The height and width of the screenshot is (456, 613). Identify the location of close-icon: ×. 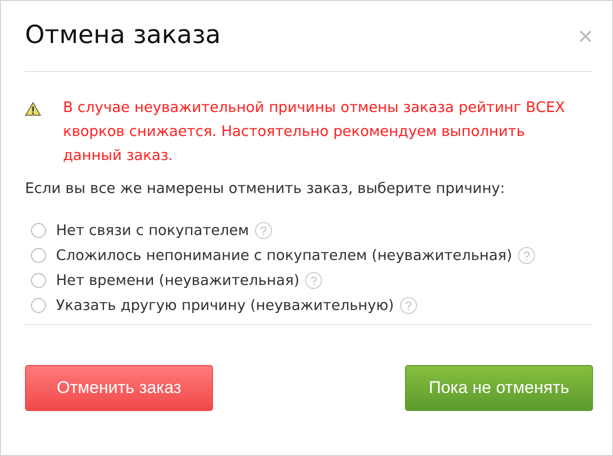
(585, 36).